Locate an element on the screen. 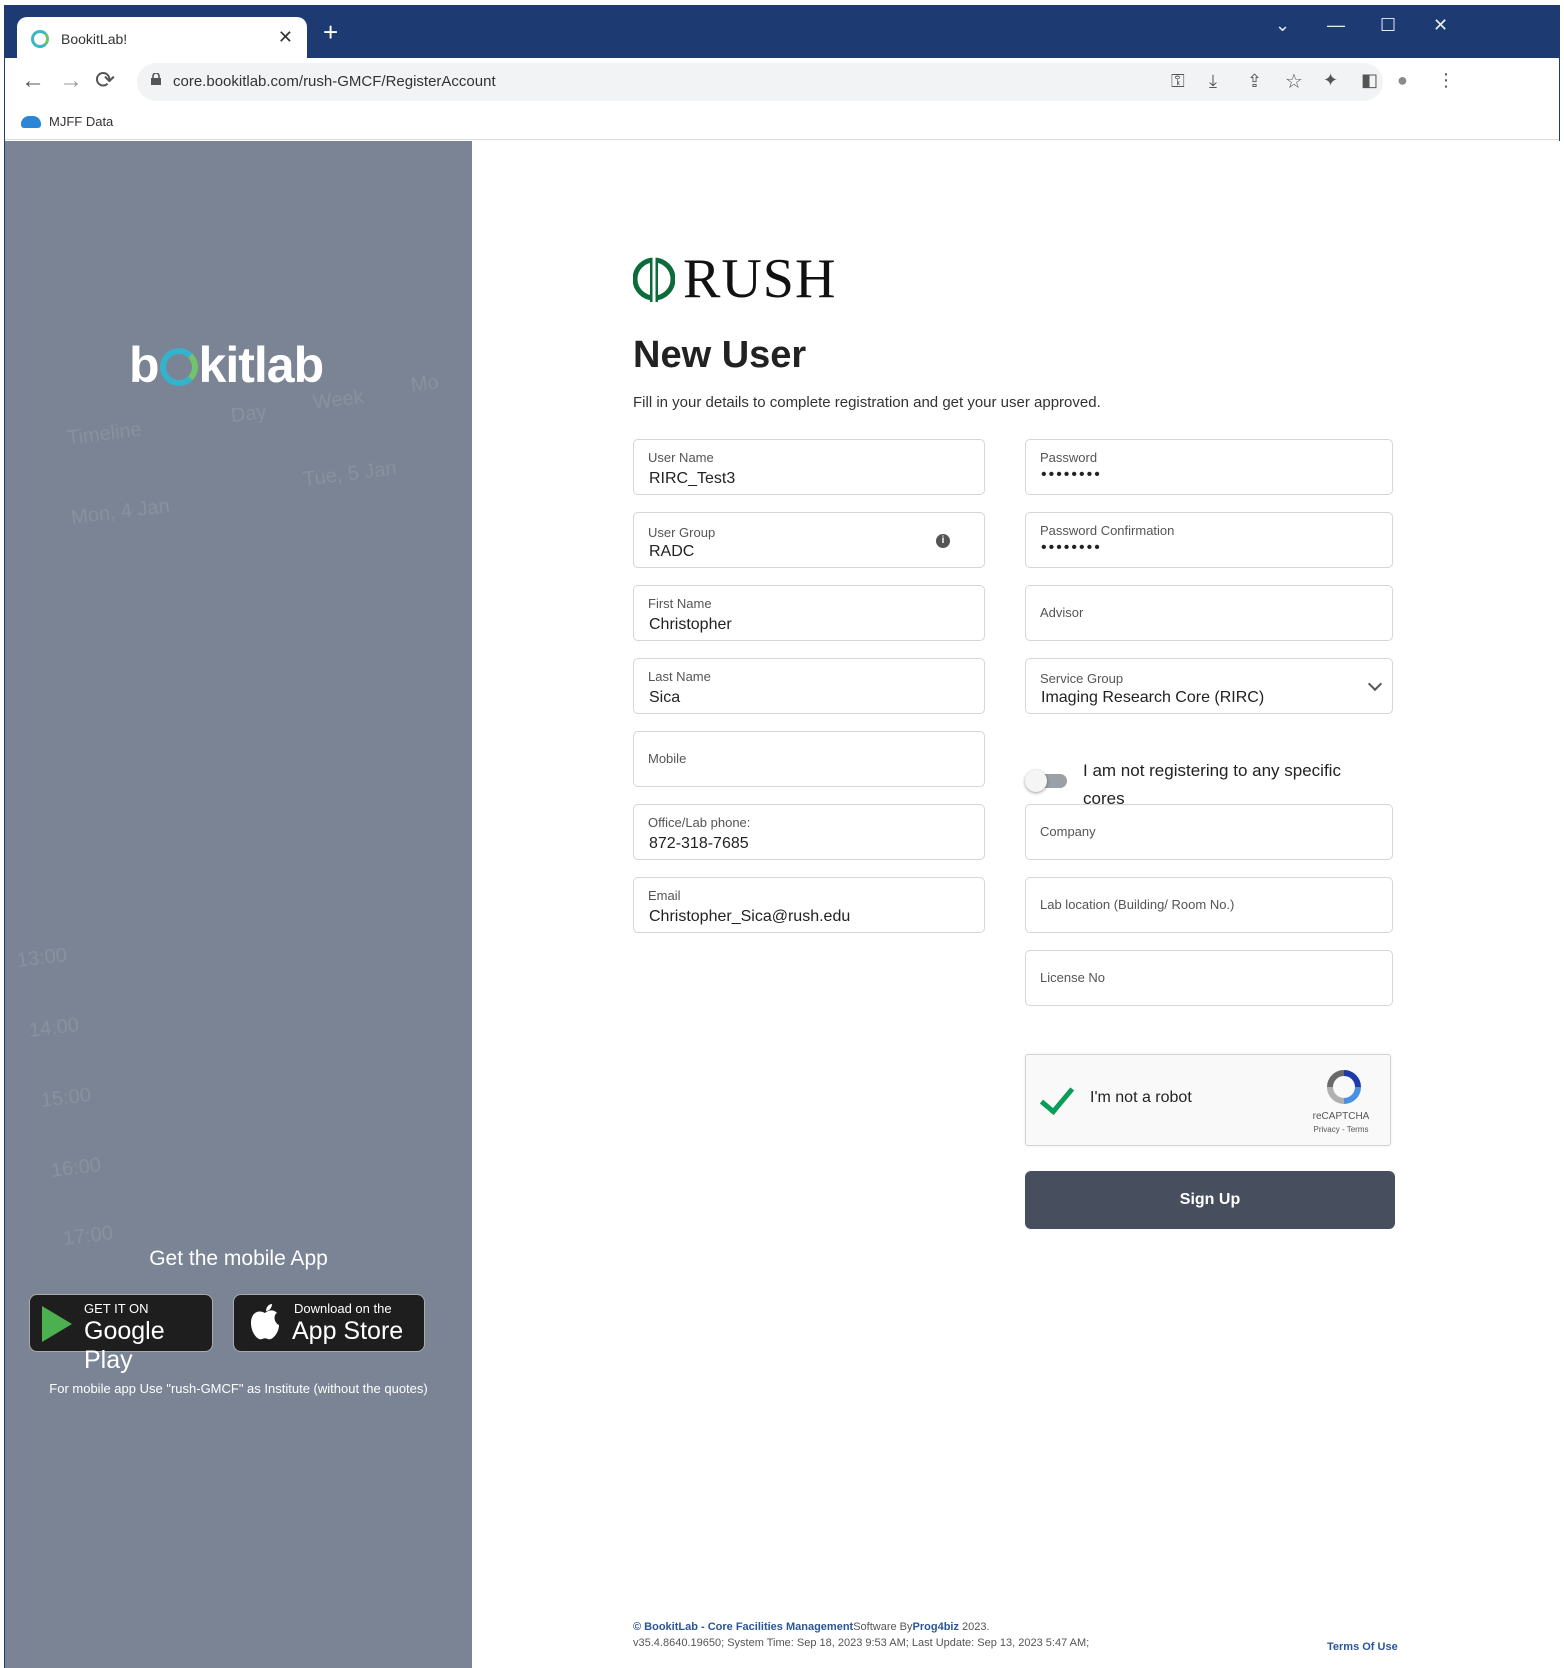 This screenshot has height=1668, width=1564. tab-title: BookitLab! is located at coordinates (94, 39).